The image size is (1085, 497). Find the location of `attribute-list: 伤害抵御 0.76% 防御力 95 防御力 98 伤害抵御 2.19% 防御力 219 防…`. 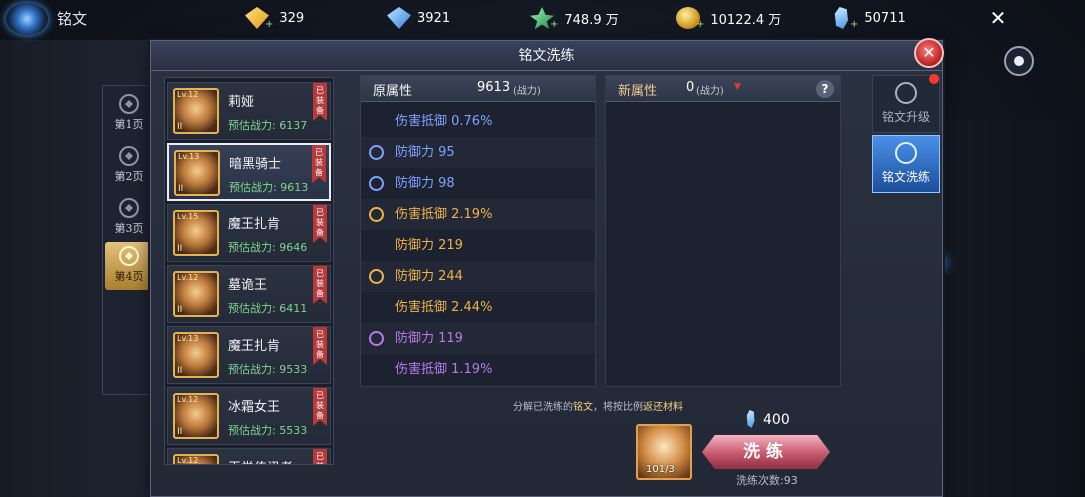

attribute-list: 伤害抵御 0.76% 防御力 95 防御力 98 伤害抵御 2.19% 防御力 219 防… is located at coordinates (478, 245).